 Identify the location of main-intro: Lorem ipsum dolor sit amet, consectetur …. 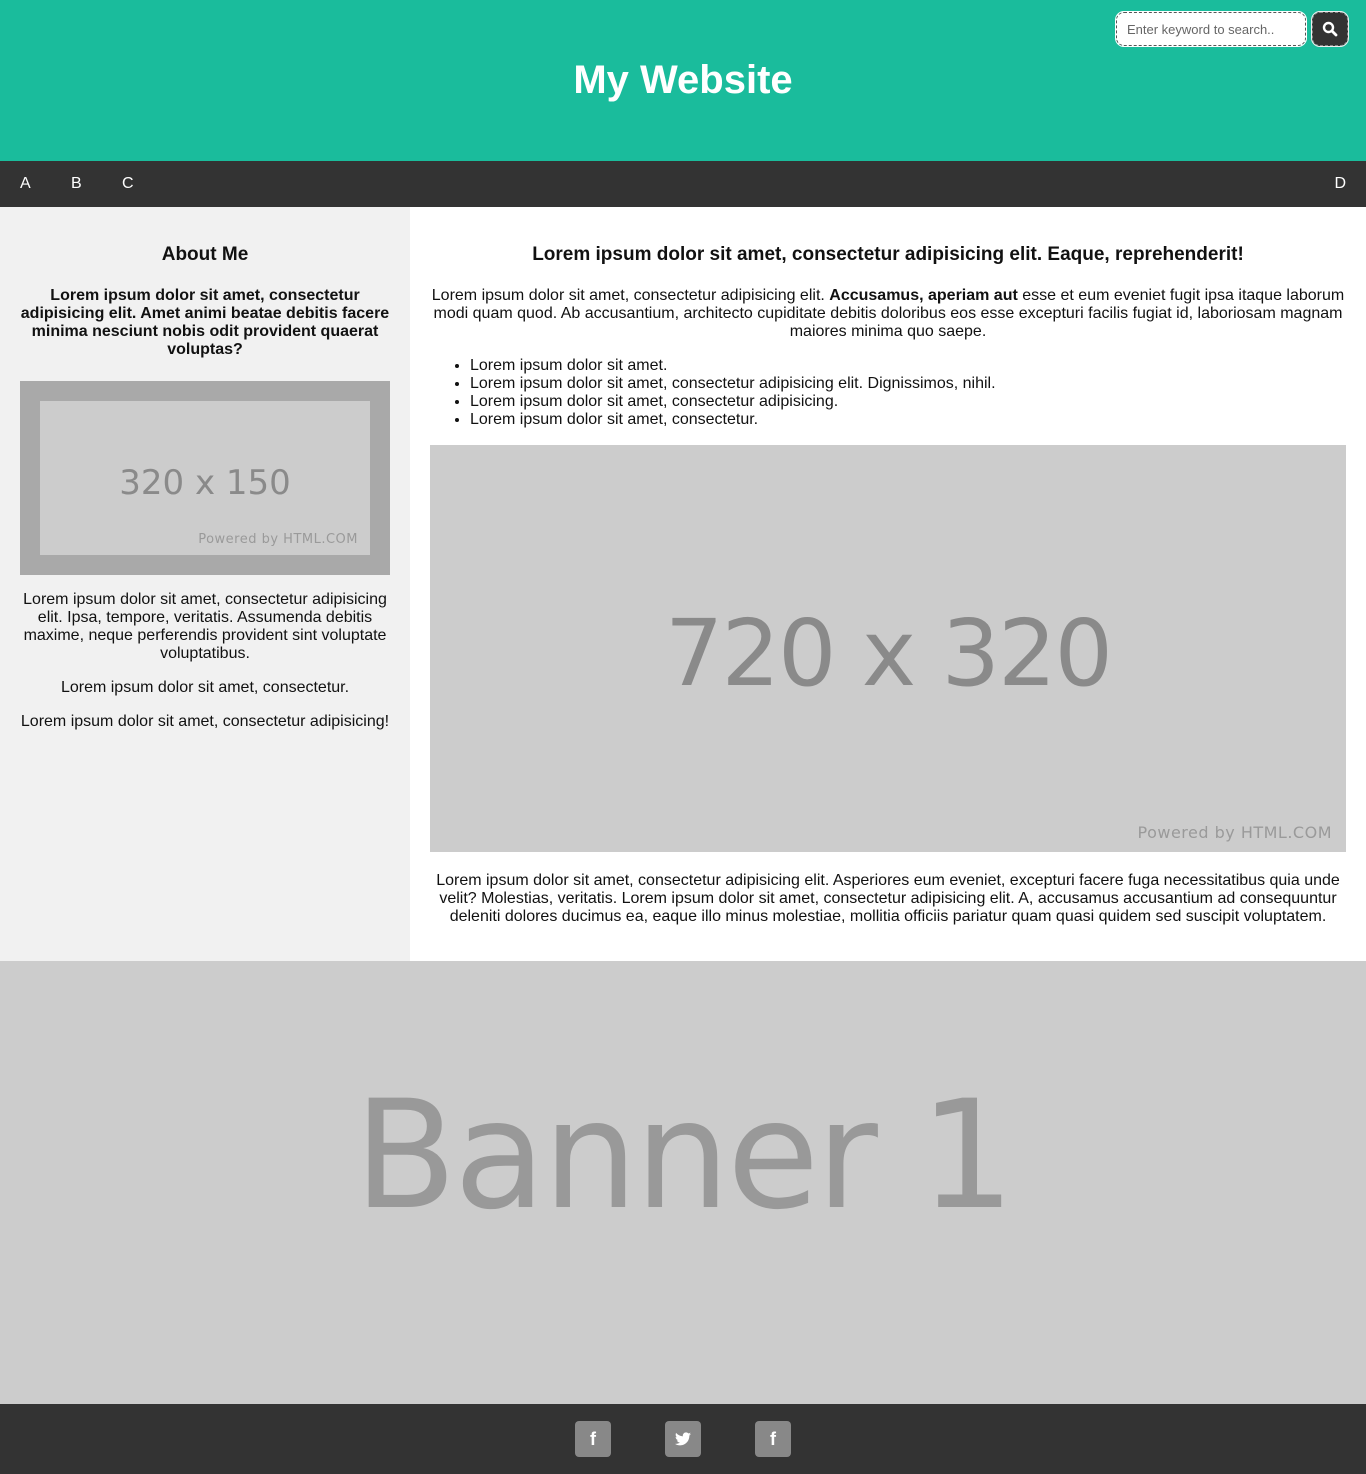
(888, 314).